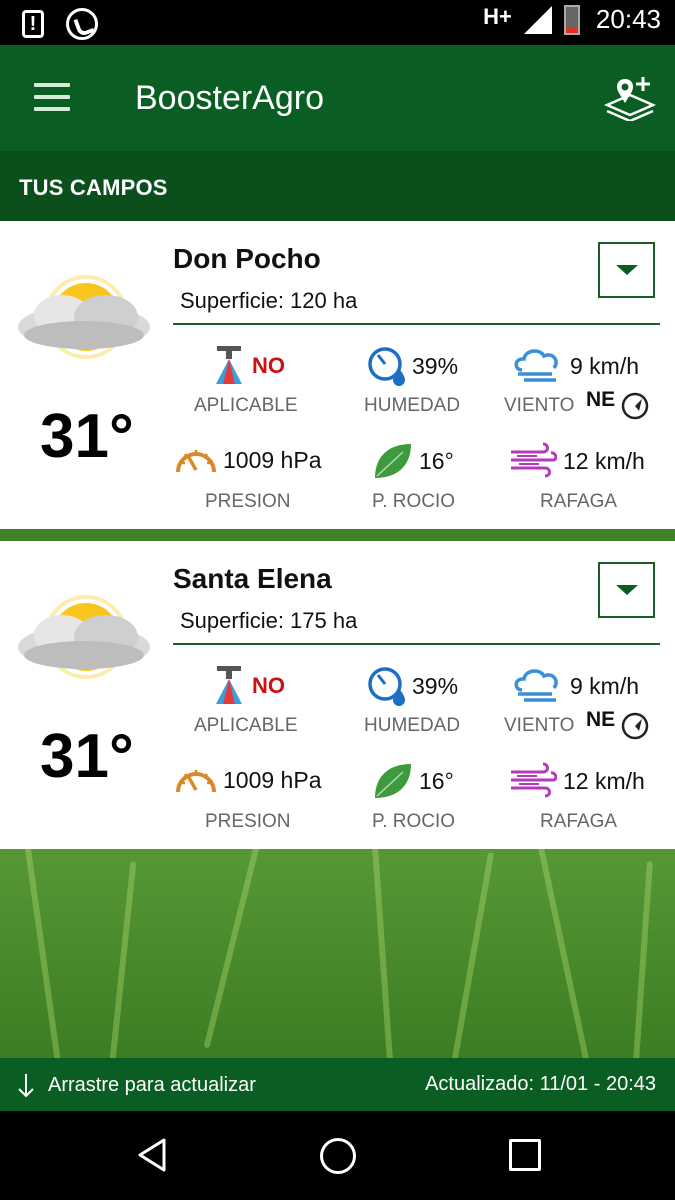  Describe the element at coordinates (337, 186) in the screenshot. I see `section-title: TUS CAMPOS` at that location.